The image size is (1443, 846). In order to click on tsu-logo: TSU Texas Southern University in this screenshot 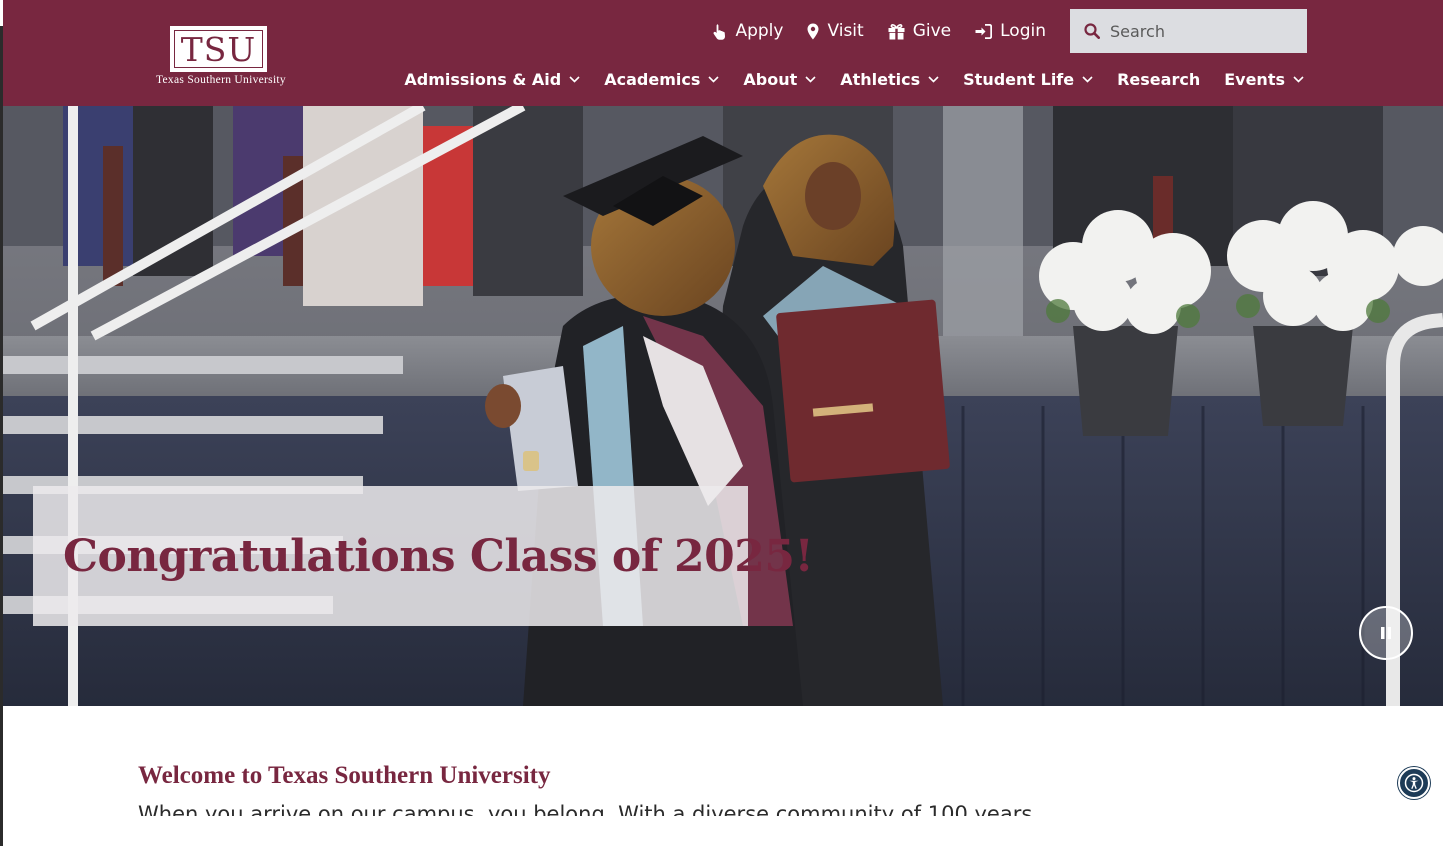, I will do `click(221, 58)`.